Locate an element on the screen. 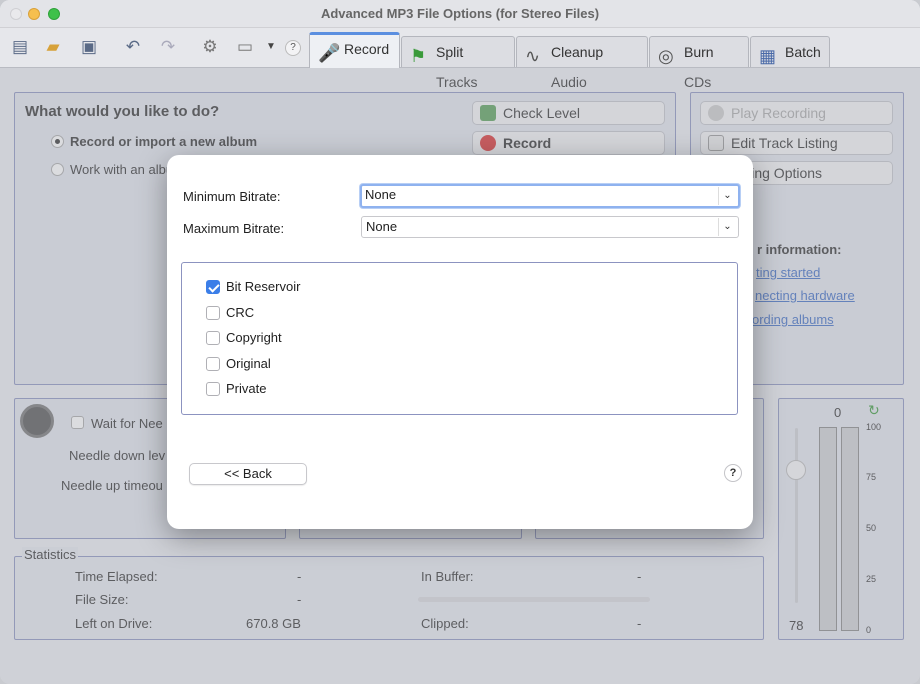  copyright-checkbox is located at coordinates (213, 338).